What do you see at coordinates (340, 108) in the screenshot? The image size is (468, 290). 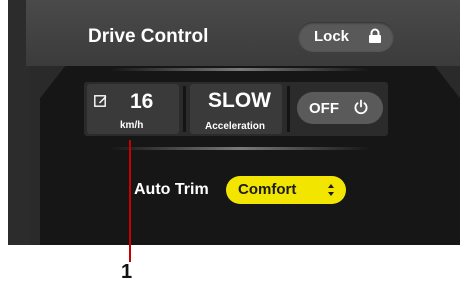 I see `power-button: OFF` at bounding box center [340, 108].